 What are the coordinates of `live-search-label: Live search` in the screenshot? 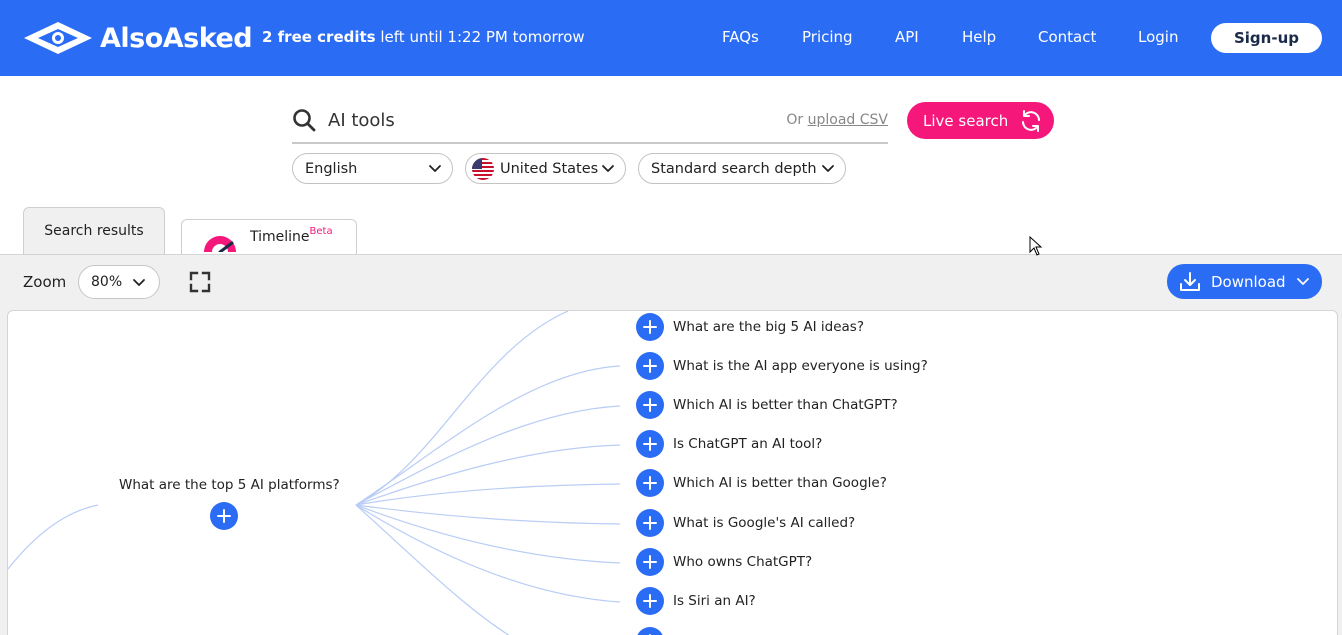 It's located at (966, 120).